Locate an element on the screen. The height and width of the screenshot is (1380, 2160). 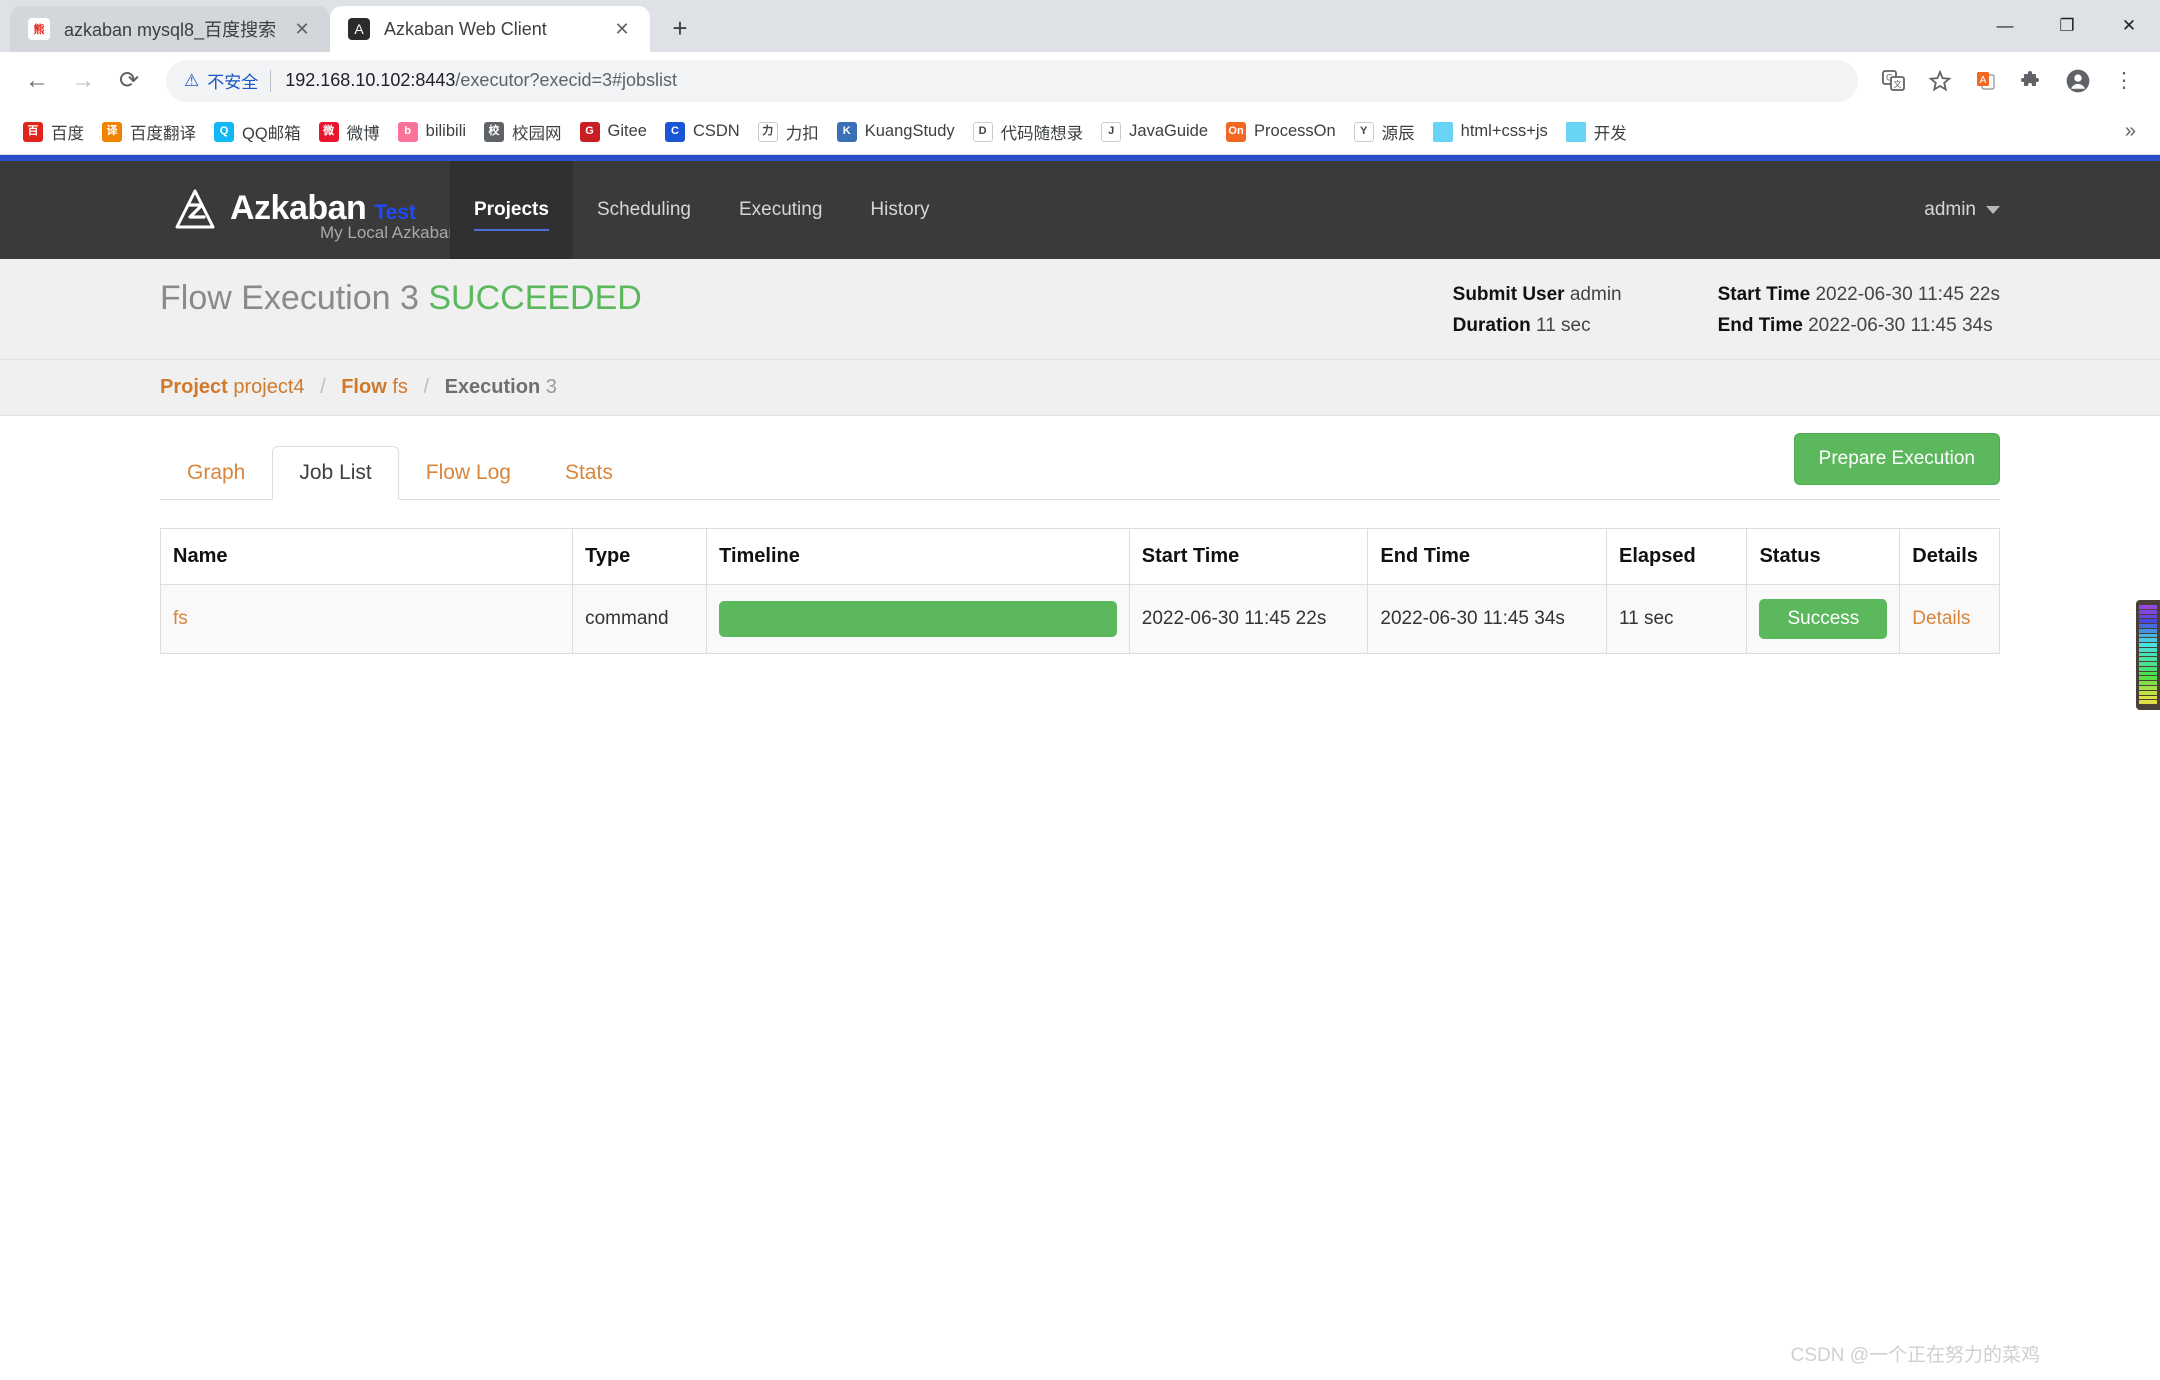
bookmark-item: b bilibili is located at coordinates (432, 132).